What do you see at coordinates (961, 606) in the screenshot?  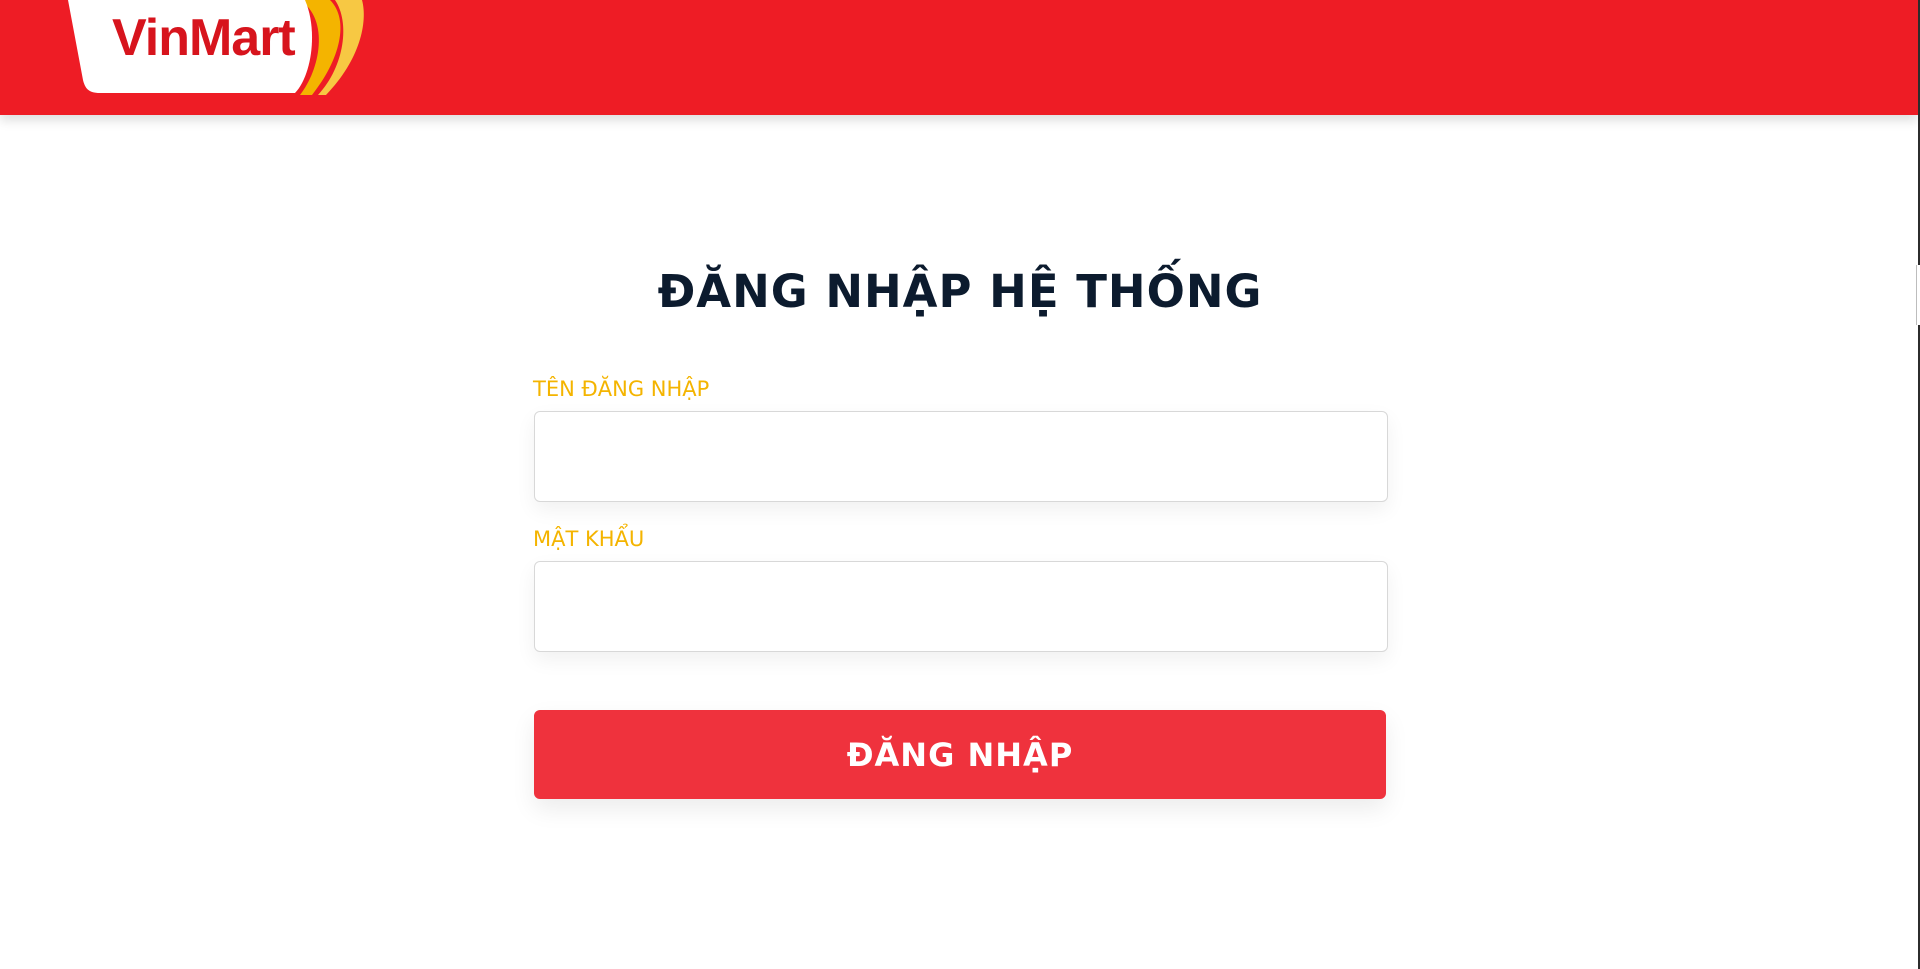 I see `password-input` at bounding box center [961, 606].